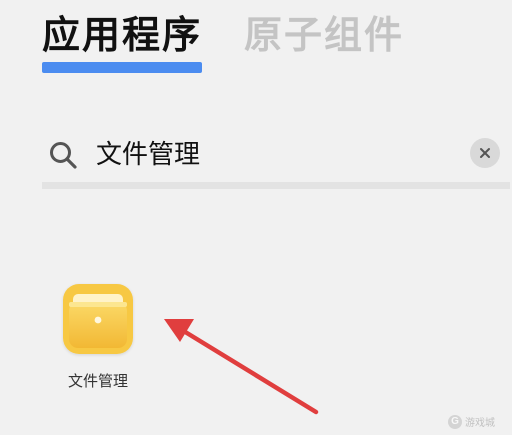 This screenshot has width=512, height=435. Describe the element at coordinates (480, 423) in the screenshot. I see `watermark-text: 游戏城` at that location.